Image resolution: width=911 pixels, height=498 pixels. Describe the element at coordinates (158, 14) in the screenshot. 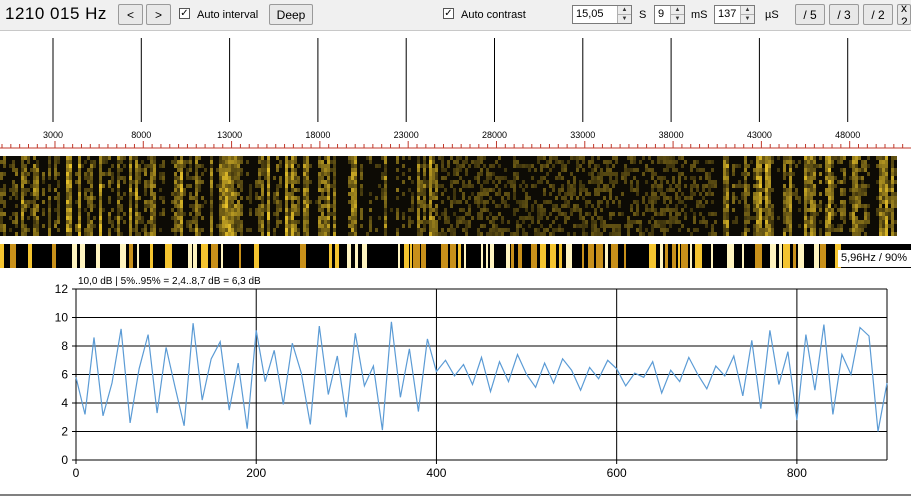

I see `next-button: >` at that location.